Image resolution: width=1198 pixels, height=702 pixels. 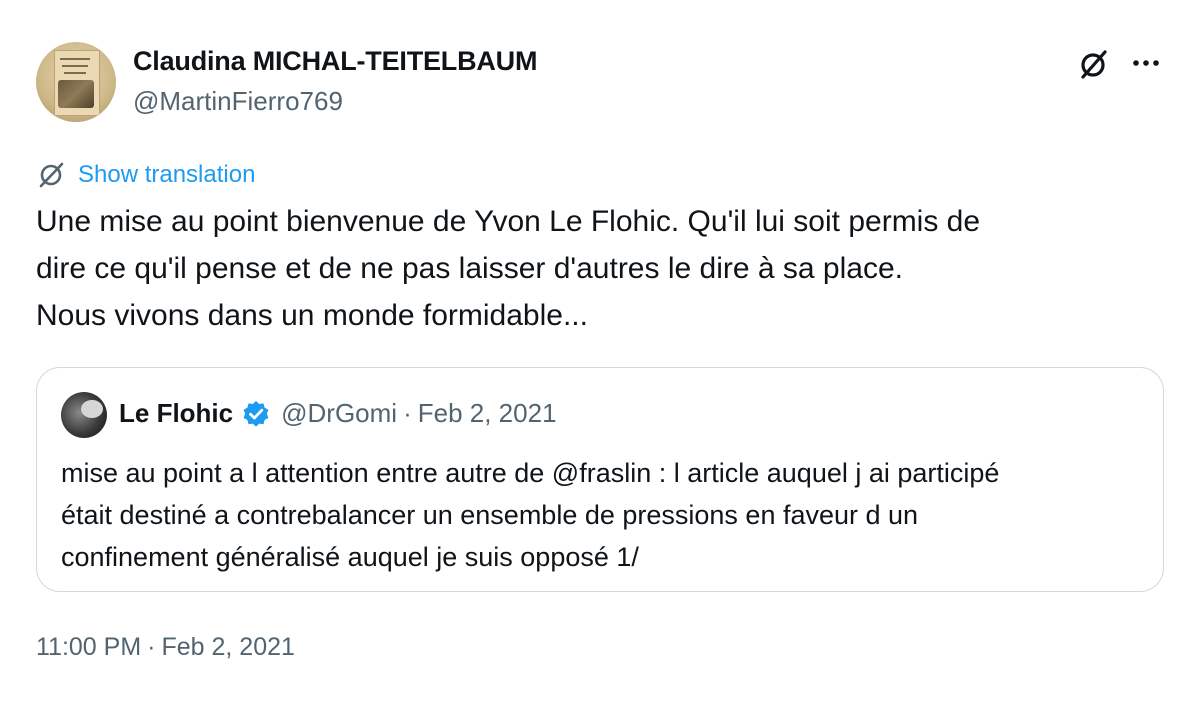 I want to click on grok-icon, so click(x=1093, y=65).